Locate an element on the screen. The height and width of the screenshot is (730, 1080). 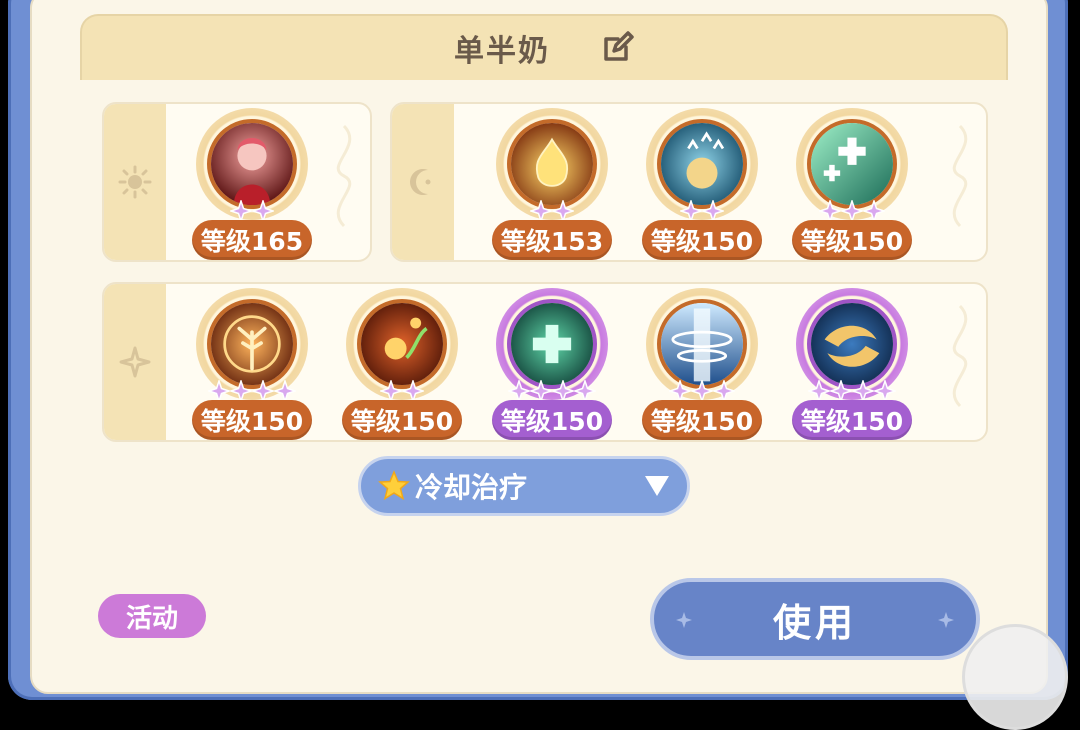
heal-cross-icon is located at coordinates (852, 164).